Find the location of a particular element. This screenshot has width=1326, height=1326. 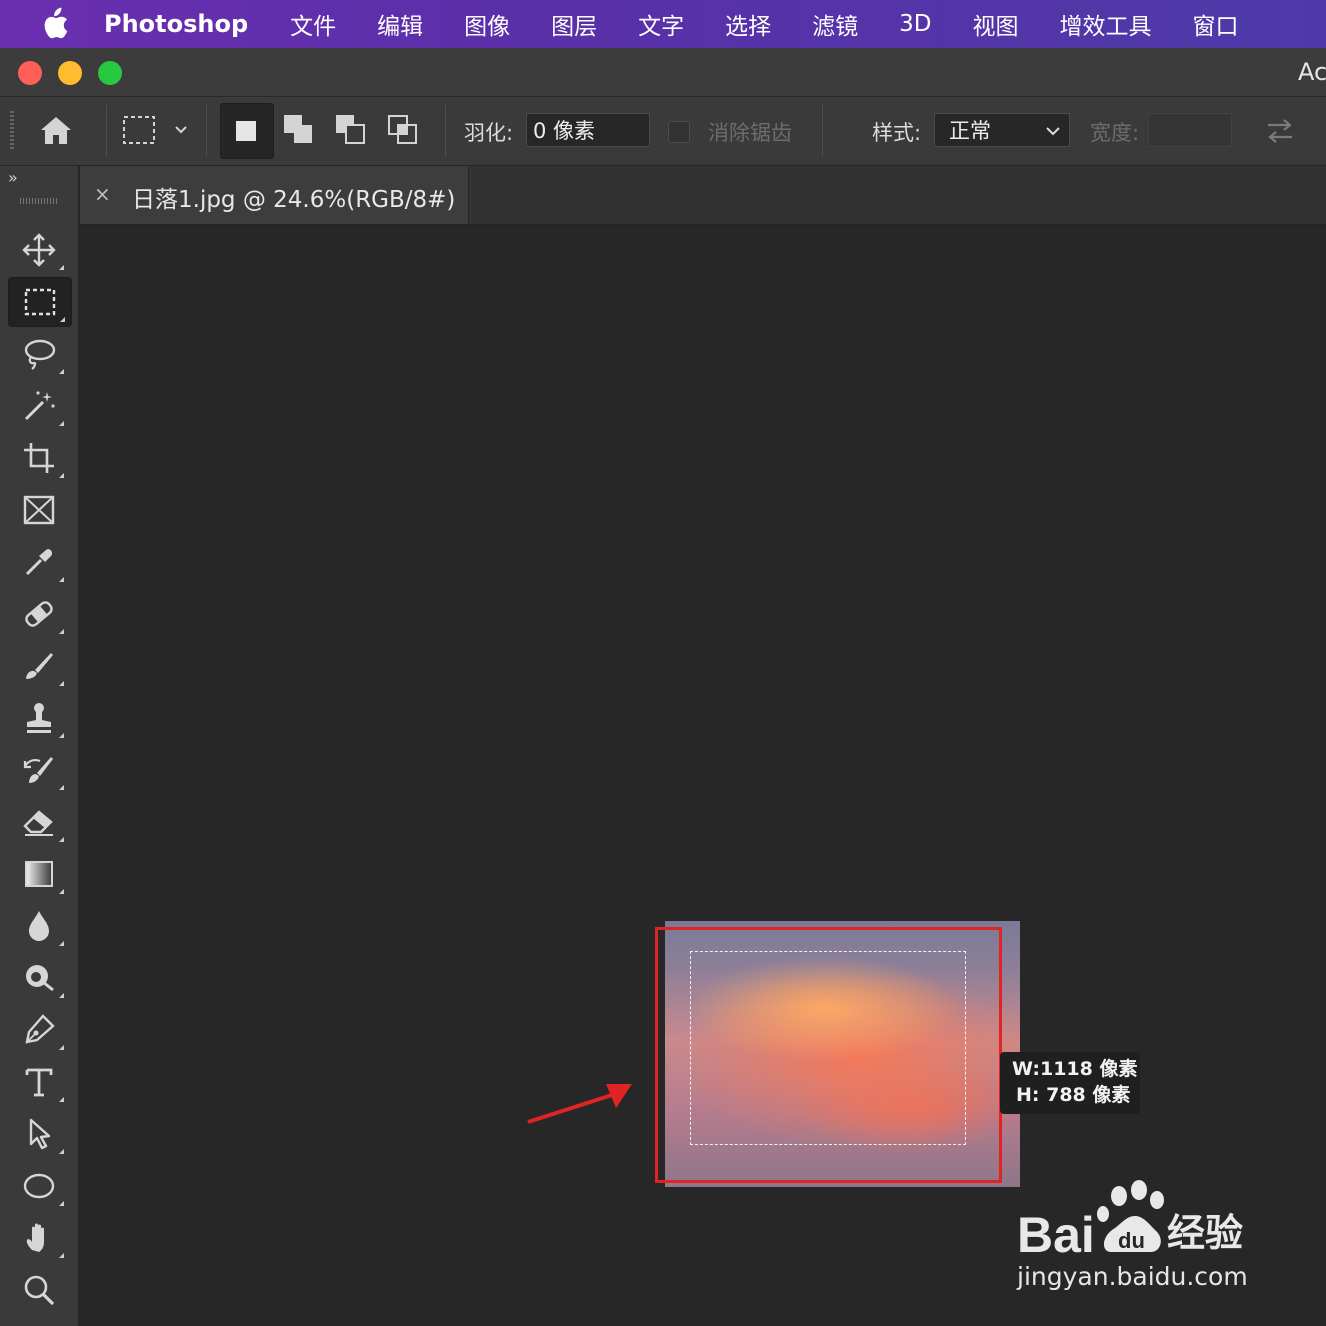

close-tab-icon: × is located at coordinates (102, 194).